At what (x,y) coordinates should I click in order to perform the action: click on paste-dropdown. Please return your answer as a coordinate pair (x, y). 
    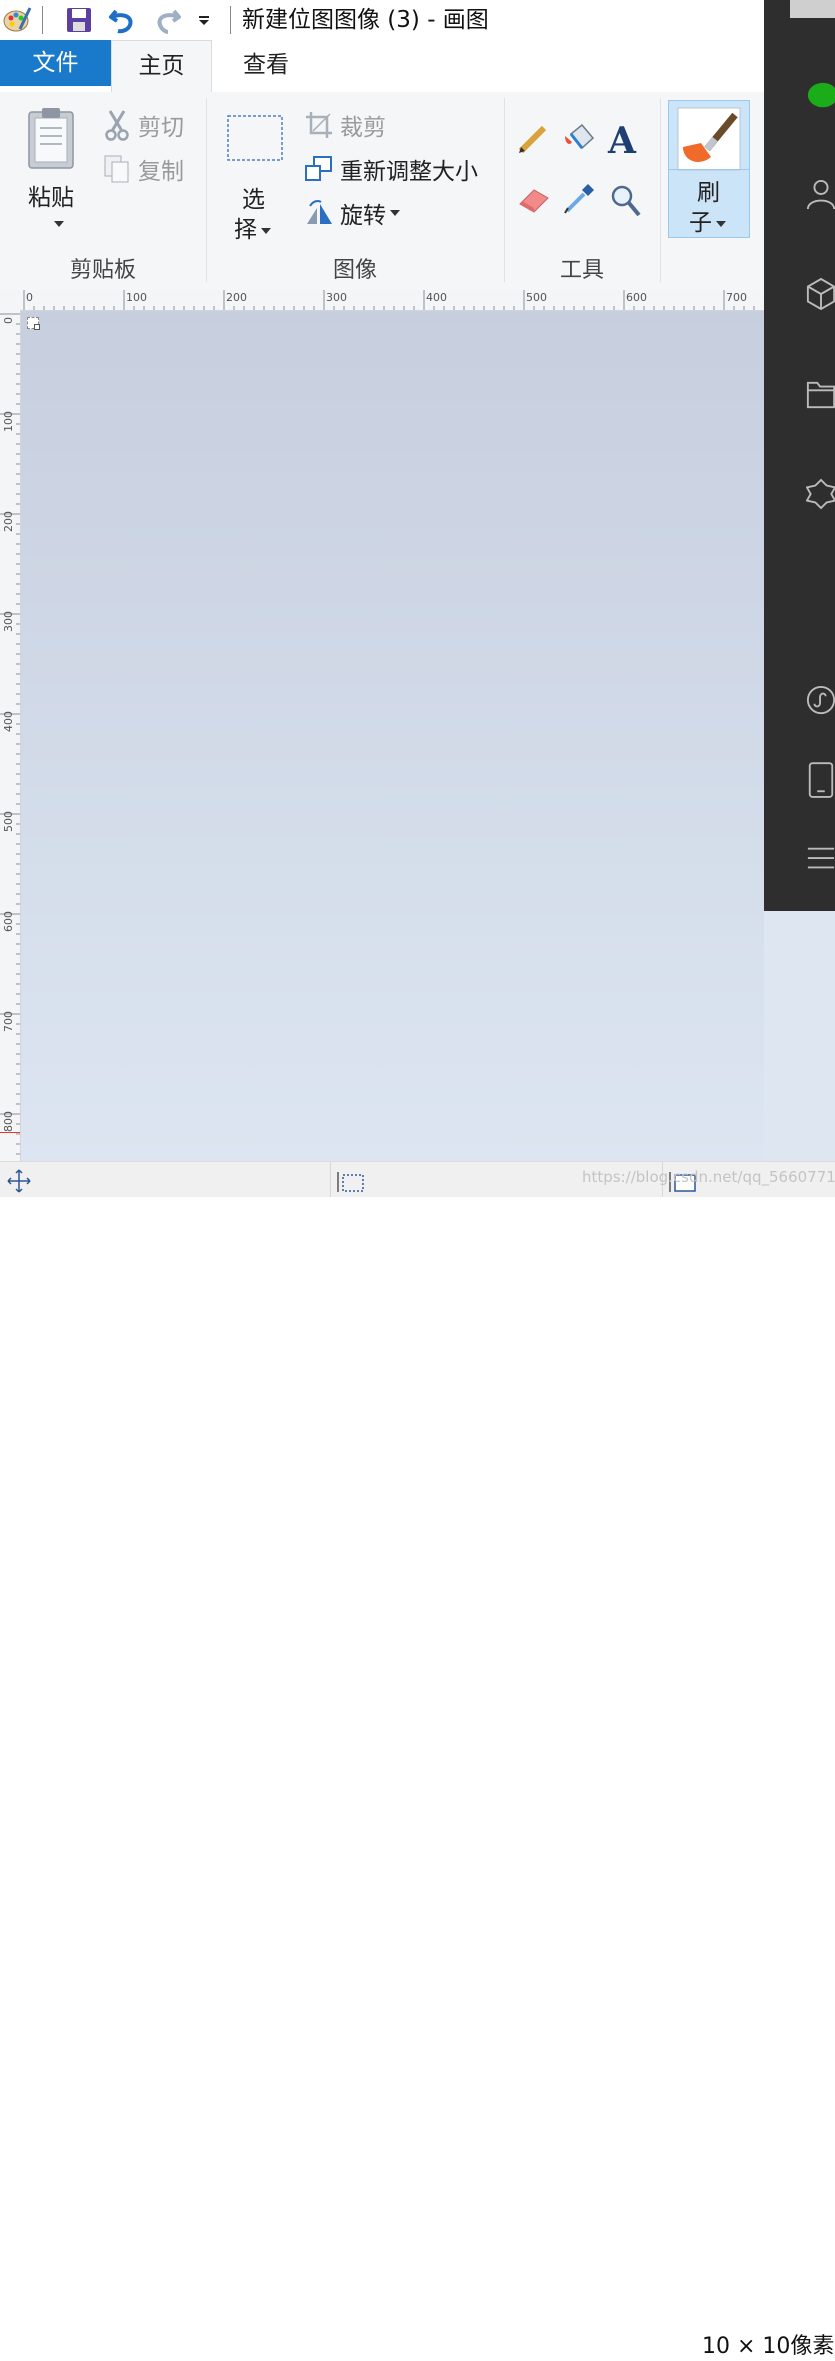
    Looking at the image, I should click on (57, 223).